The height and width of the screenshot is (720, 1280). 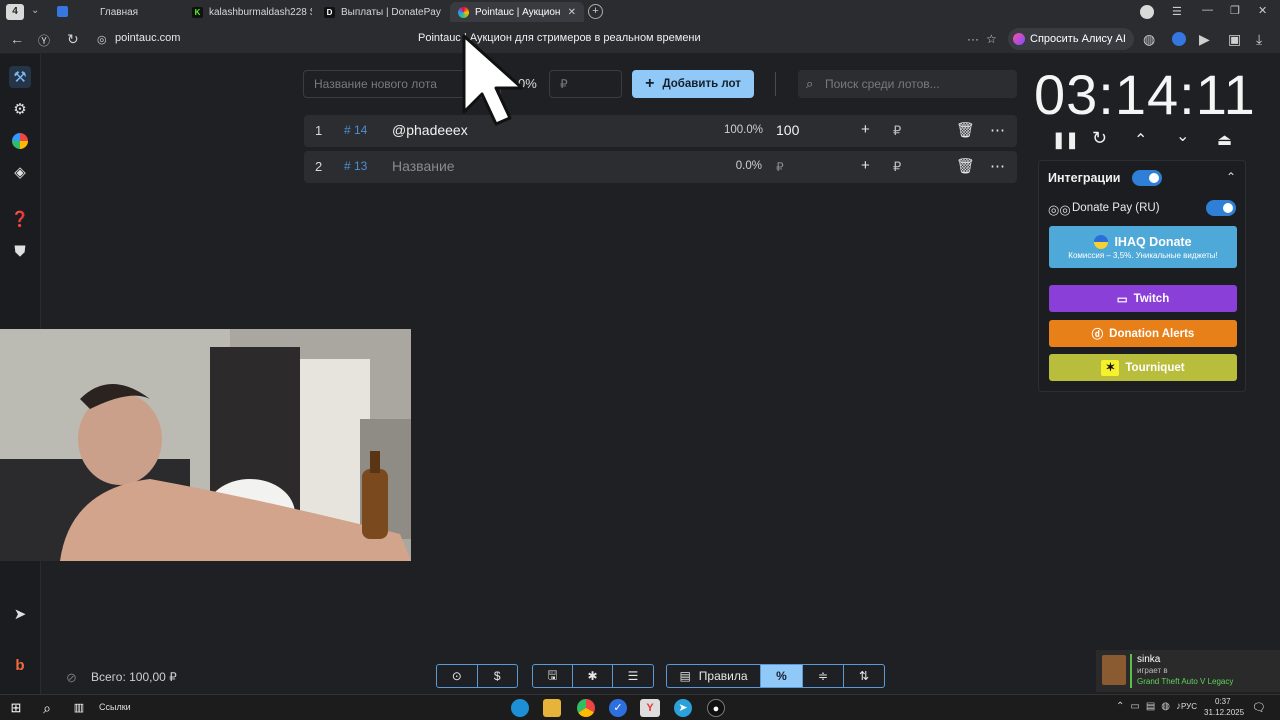 I want to click on lot-id: # 13, so click(x=356, y=166).